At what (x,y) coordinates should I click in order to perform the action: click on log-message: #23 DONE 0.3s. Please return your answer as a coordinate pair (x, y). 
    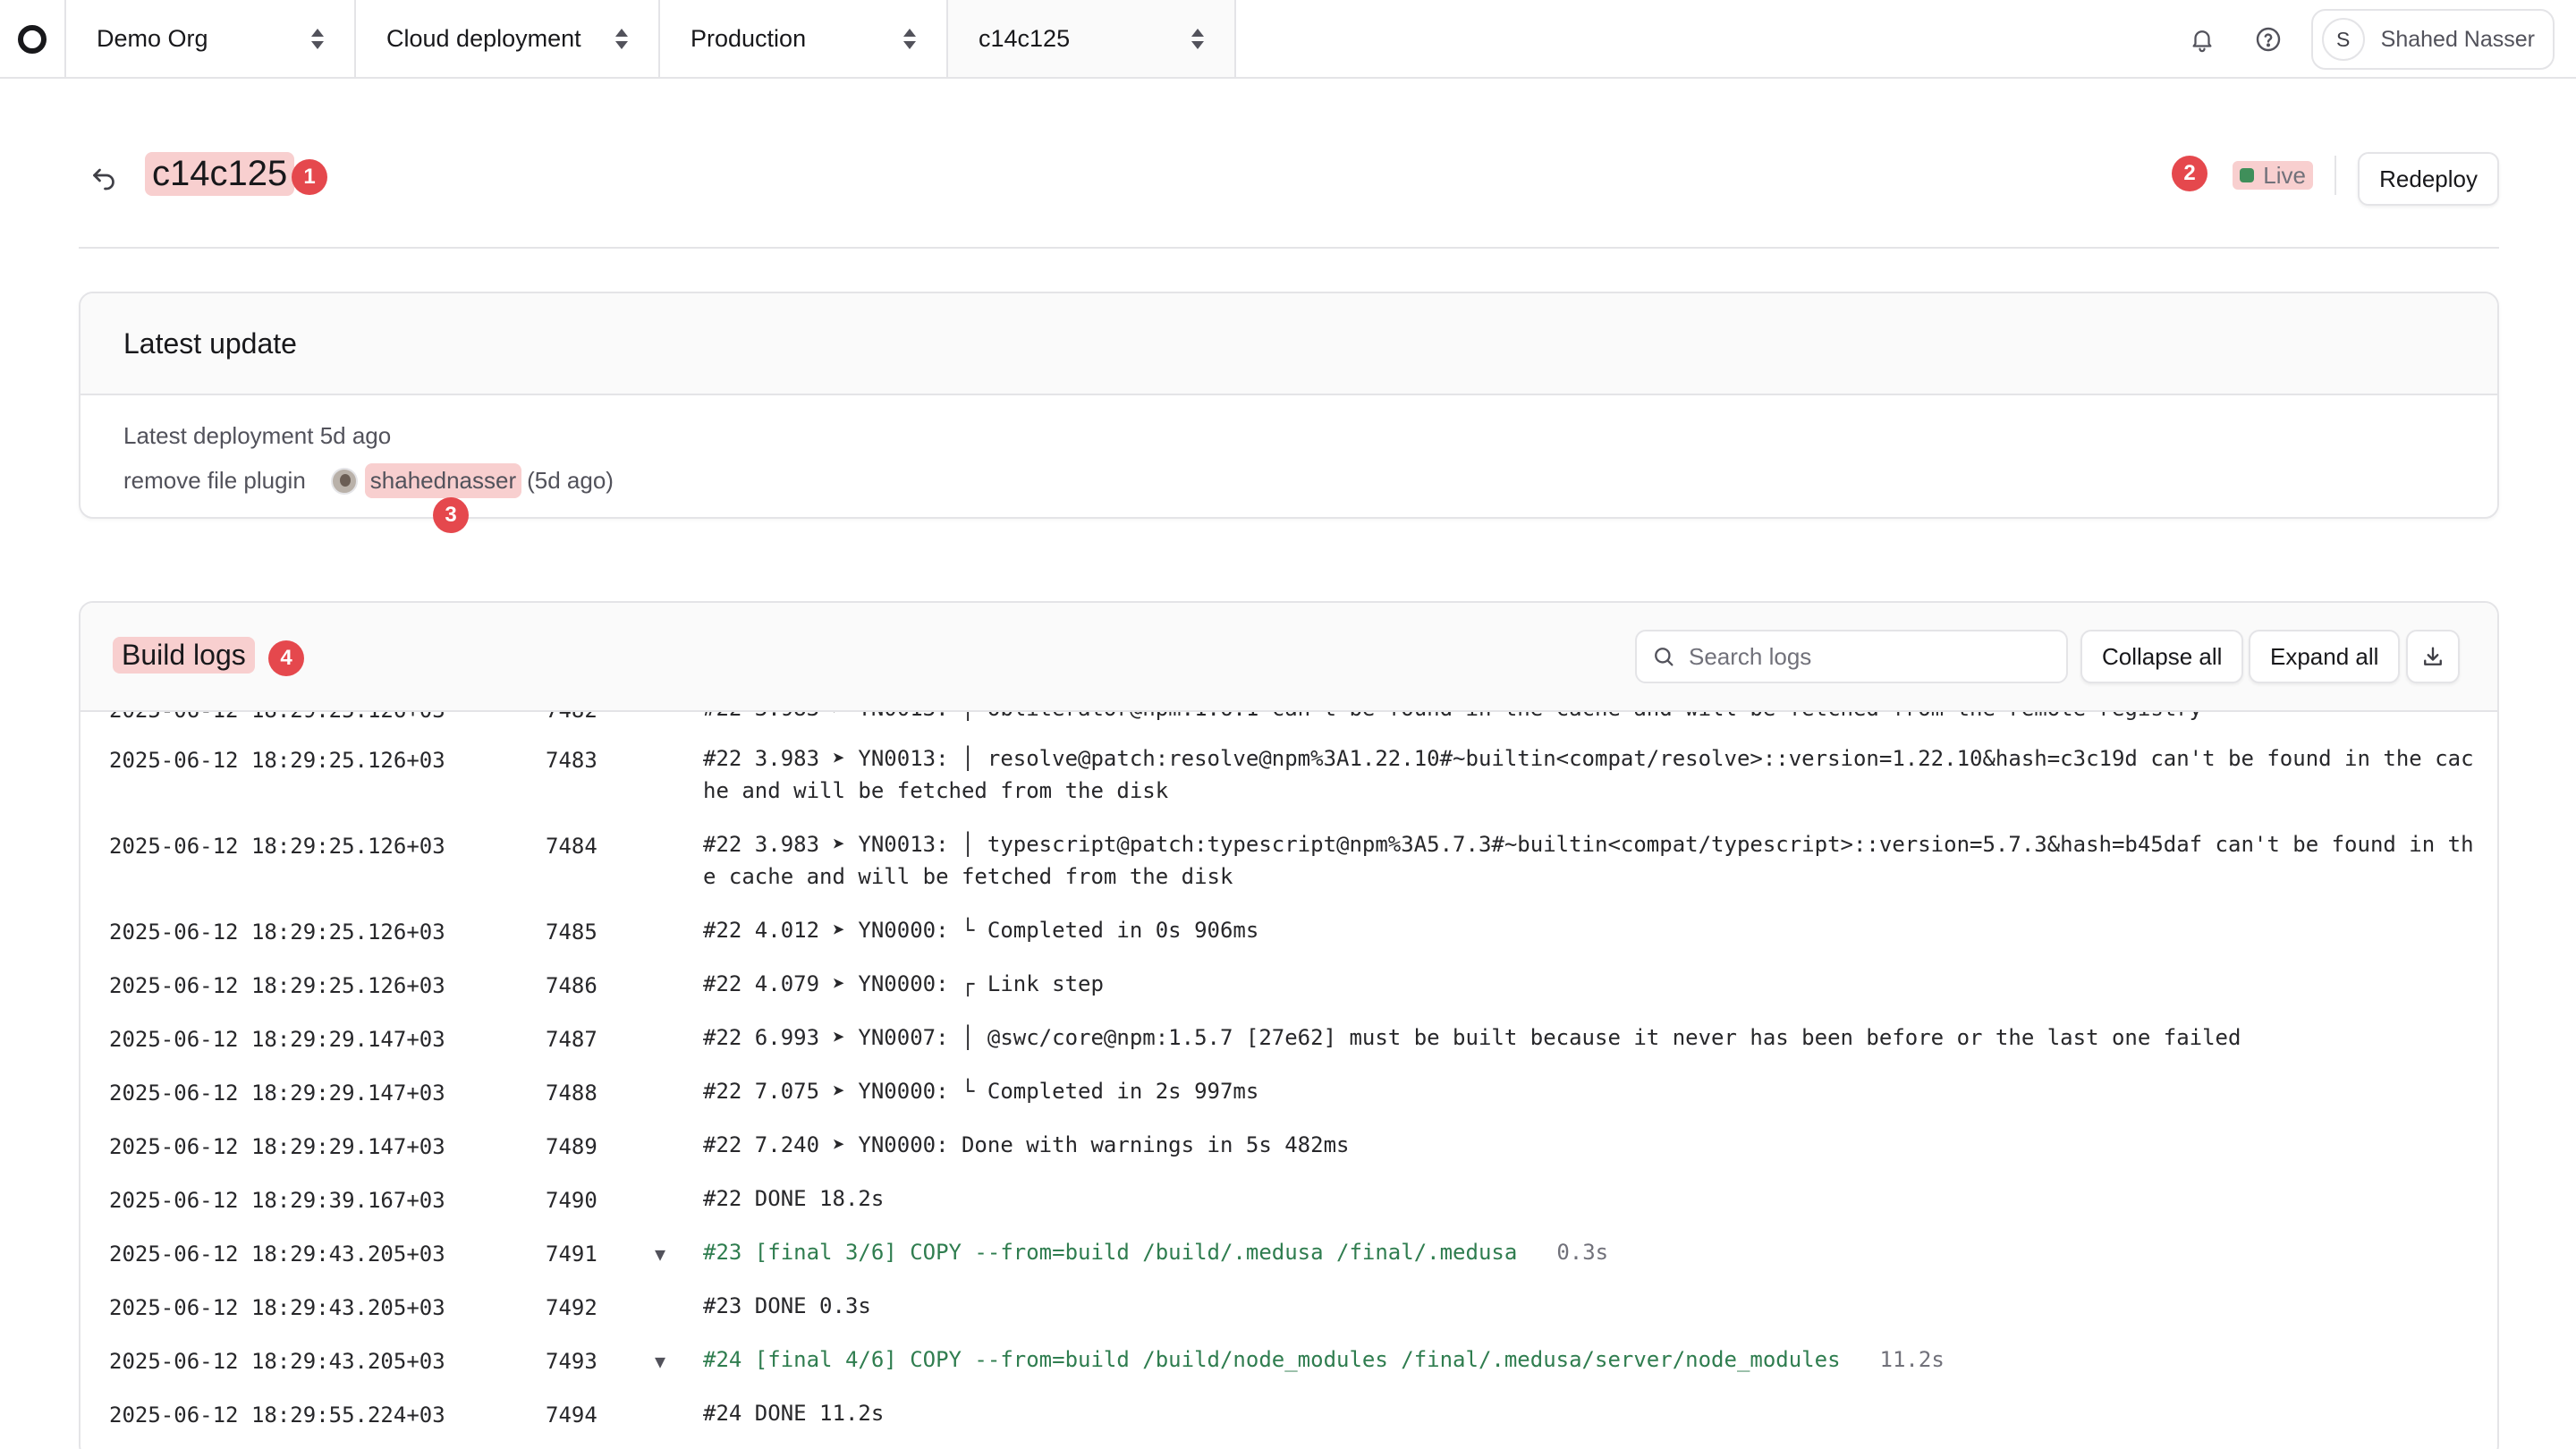
    Looking at the image, I should click on (1588, 1306).